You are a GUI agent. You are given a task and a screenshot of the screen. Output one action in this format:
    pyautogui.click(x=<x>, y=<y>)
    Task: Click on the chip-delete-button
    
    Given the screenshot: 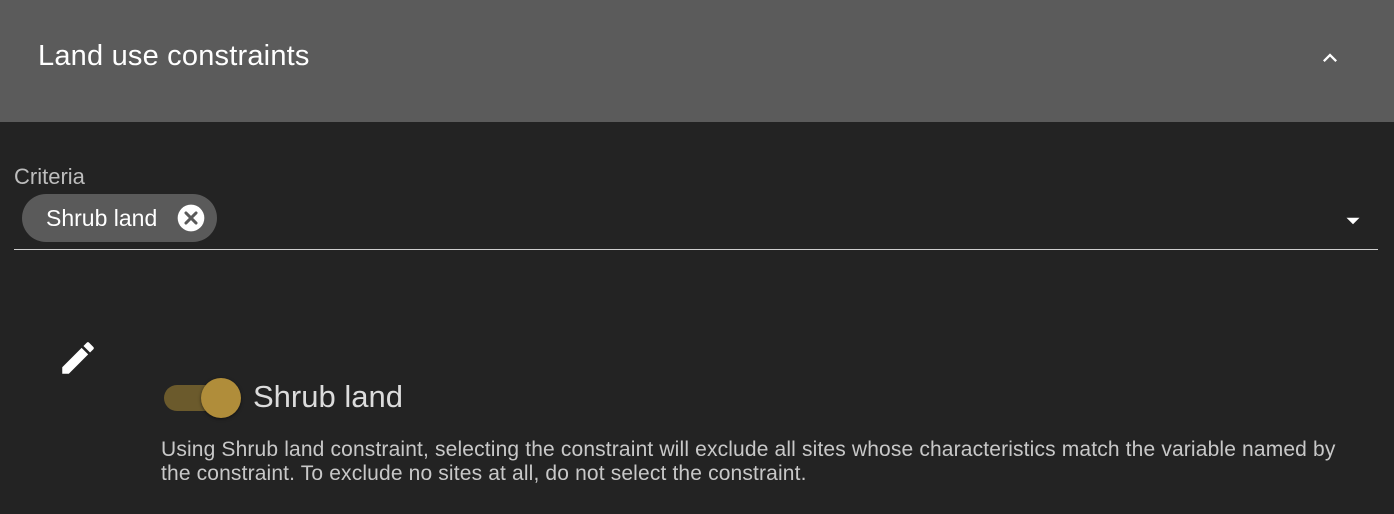 What is the action you would take?
    pyautogui.click(x=191, y=218)
    